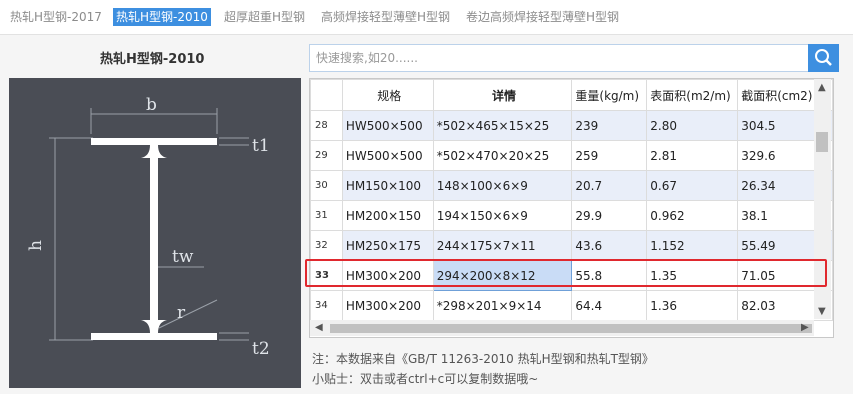 The width and height of the screenshot is (853, 394). Describe the element at coordinates (542, 17) in the screenshot. I see `tab-curled-hf-welded-light-h: 卷边高频焊接轻型薄壁H型钢` at that location.